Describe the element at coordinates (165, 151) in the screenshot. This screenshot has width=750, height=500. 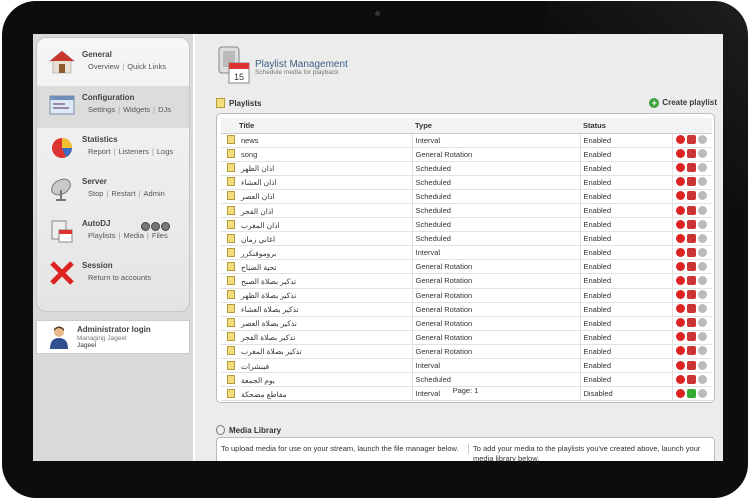
I see `link-logs: Logs` at that location.